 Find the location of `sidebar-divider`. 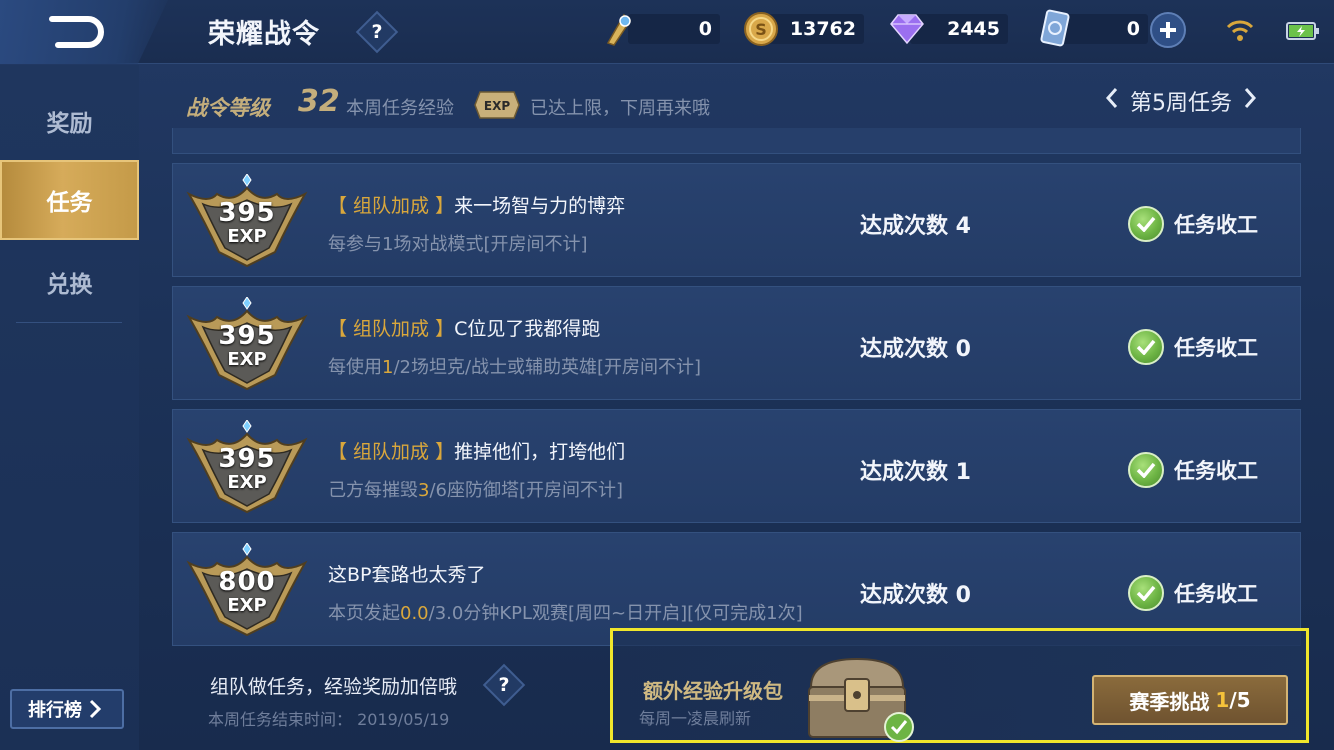

sidebar-divider is located at coordinates (69, 322).